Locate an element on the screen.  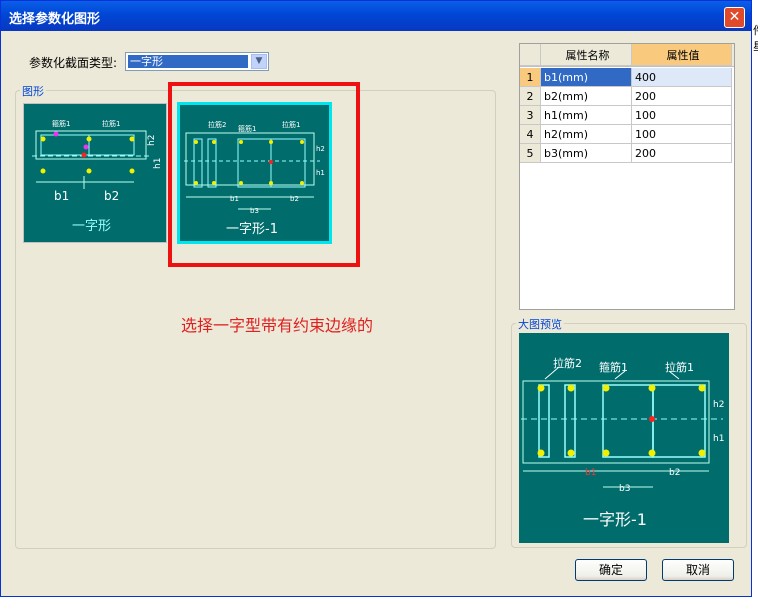
dialog-title: 选择参数化图形 is located at coordinates (55, 19).